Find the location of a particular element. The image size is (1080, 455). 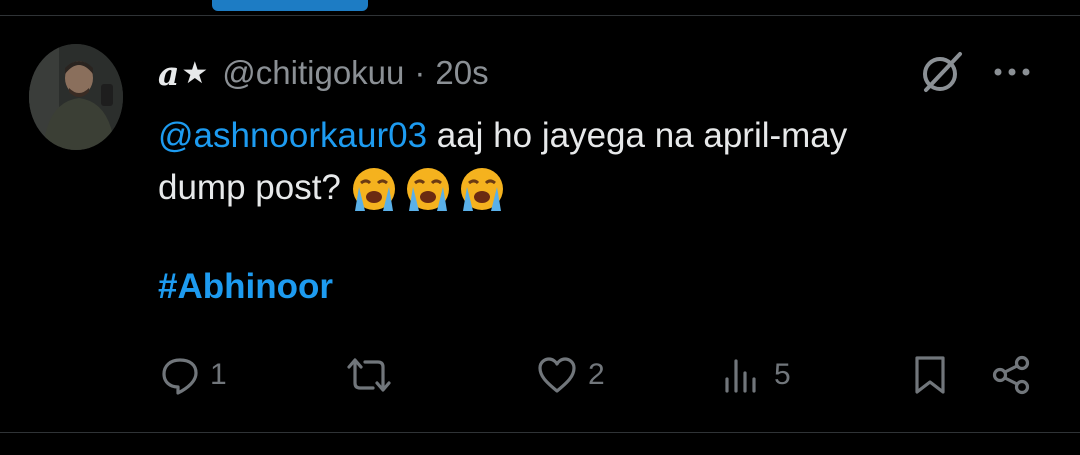

repost-icon is located at coordinates (369, 375).